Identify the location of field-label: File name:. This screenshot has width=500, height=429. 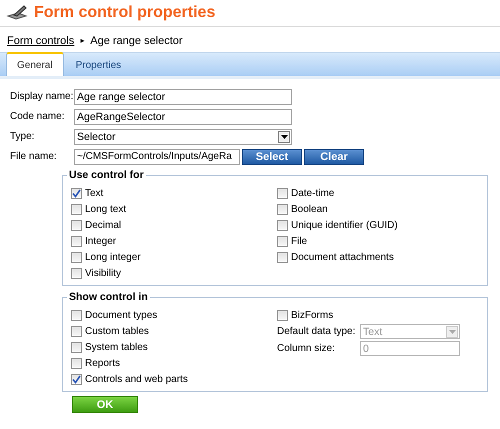
(34, 157).